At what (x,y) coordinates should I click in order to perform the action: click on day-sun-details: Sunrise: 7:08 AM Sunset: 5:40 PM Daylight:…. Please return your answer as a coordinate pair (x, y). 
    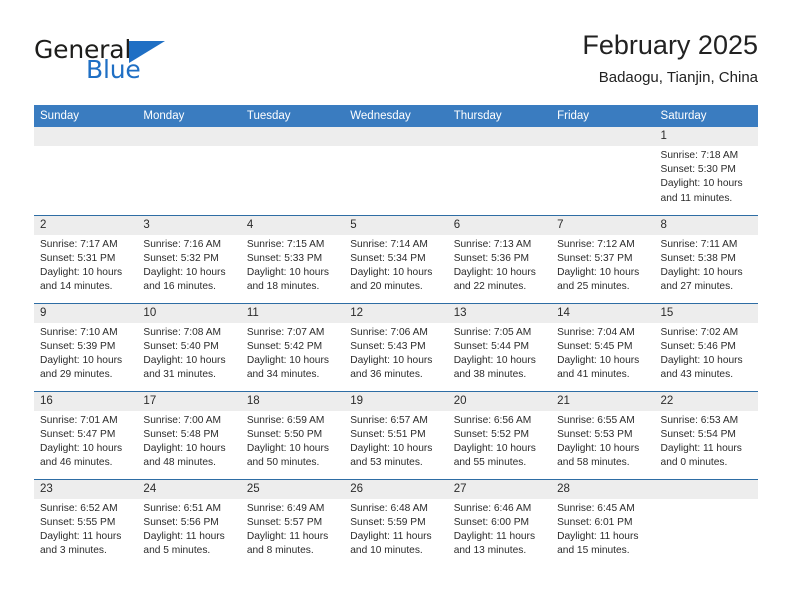
    Looking at the image, I should click on (188, 353).